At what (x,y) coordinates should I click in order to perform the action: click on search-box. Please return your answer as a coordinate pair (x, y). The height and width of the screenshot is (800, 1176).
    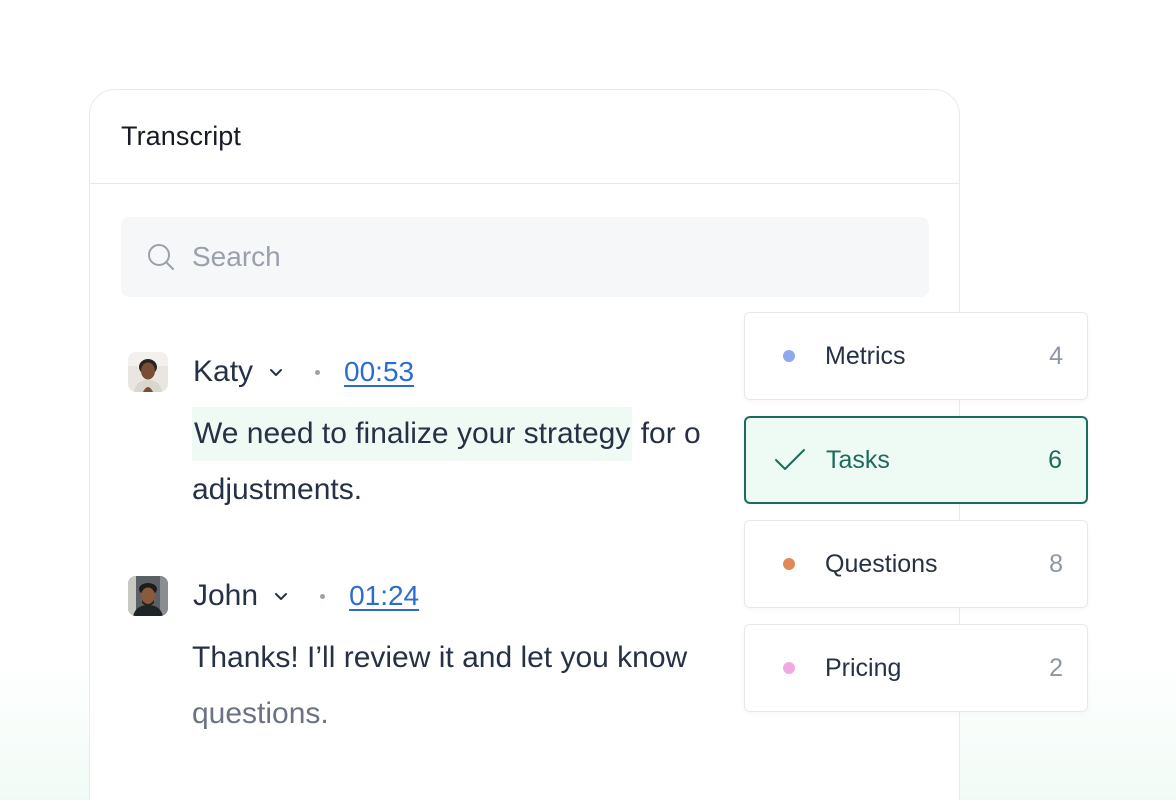
    Looking at the image, I should click on (525, 257).